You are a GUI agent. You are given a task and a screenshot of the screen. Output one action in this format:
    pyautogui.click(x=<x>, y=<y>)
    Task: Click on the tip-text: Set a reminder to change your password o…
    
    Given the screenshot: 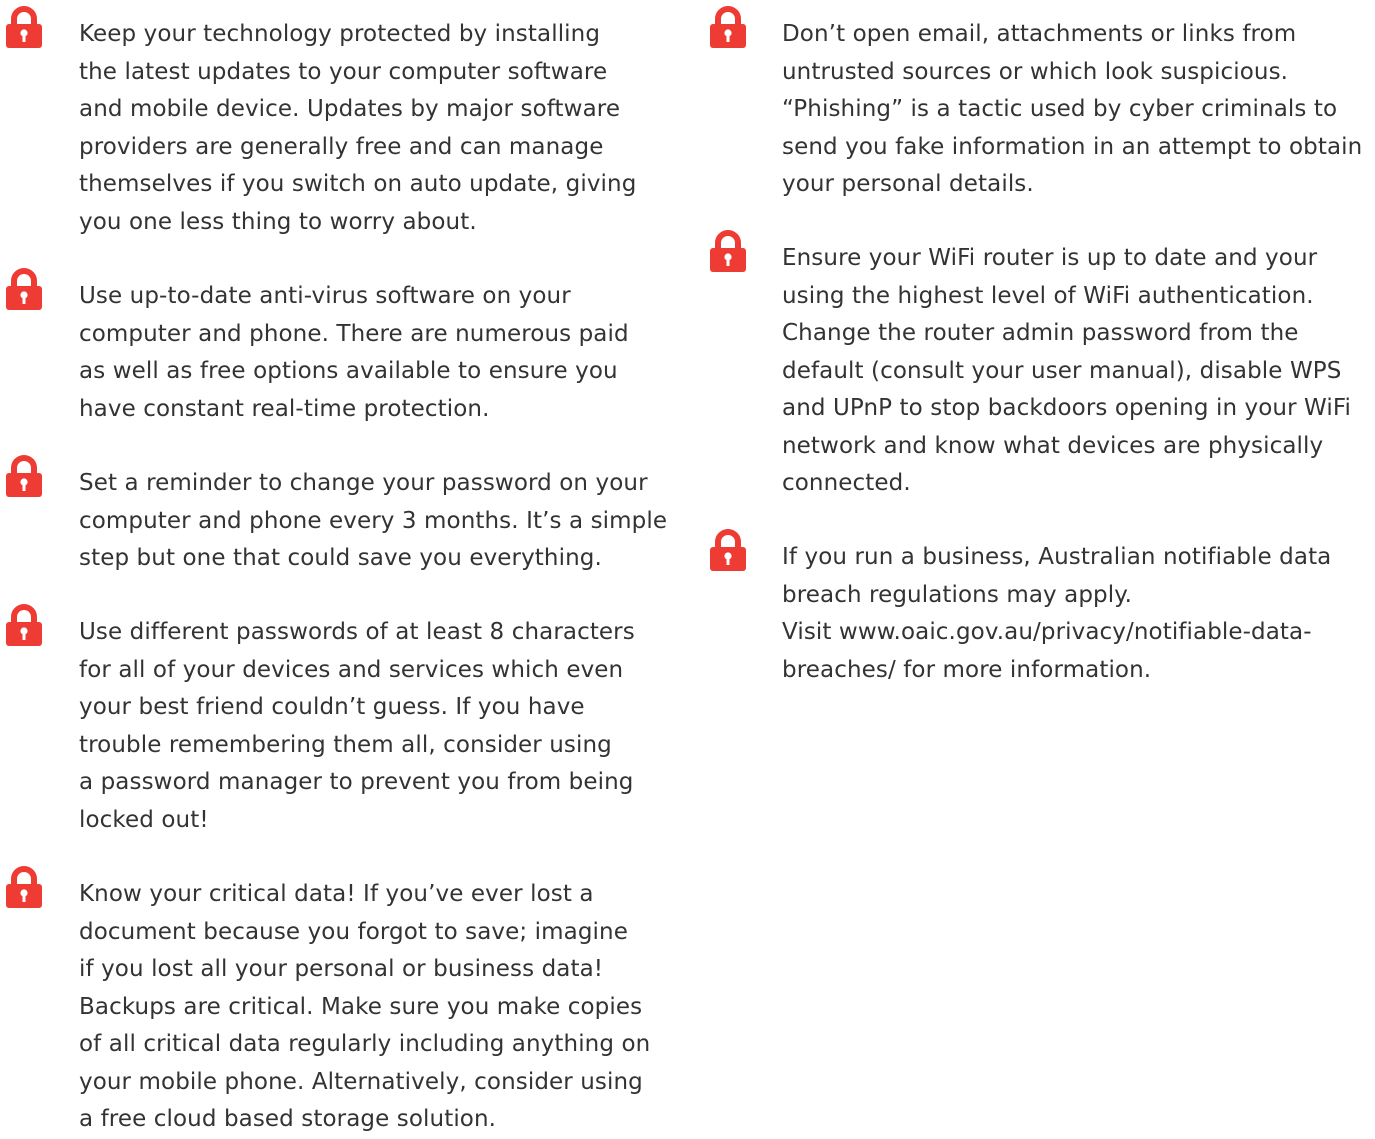 What is the action you would take?
    pyautogui.click(x=373, y=520)
    